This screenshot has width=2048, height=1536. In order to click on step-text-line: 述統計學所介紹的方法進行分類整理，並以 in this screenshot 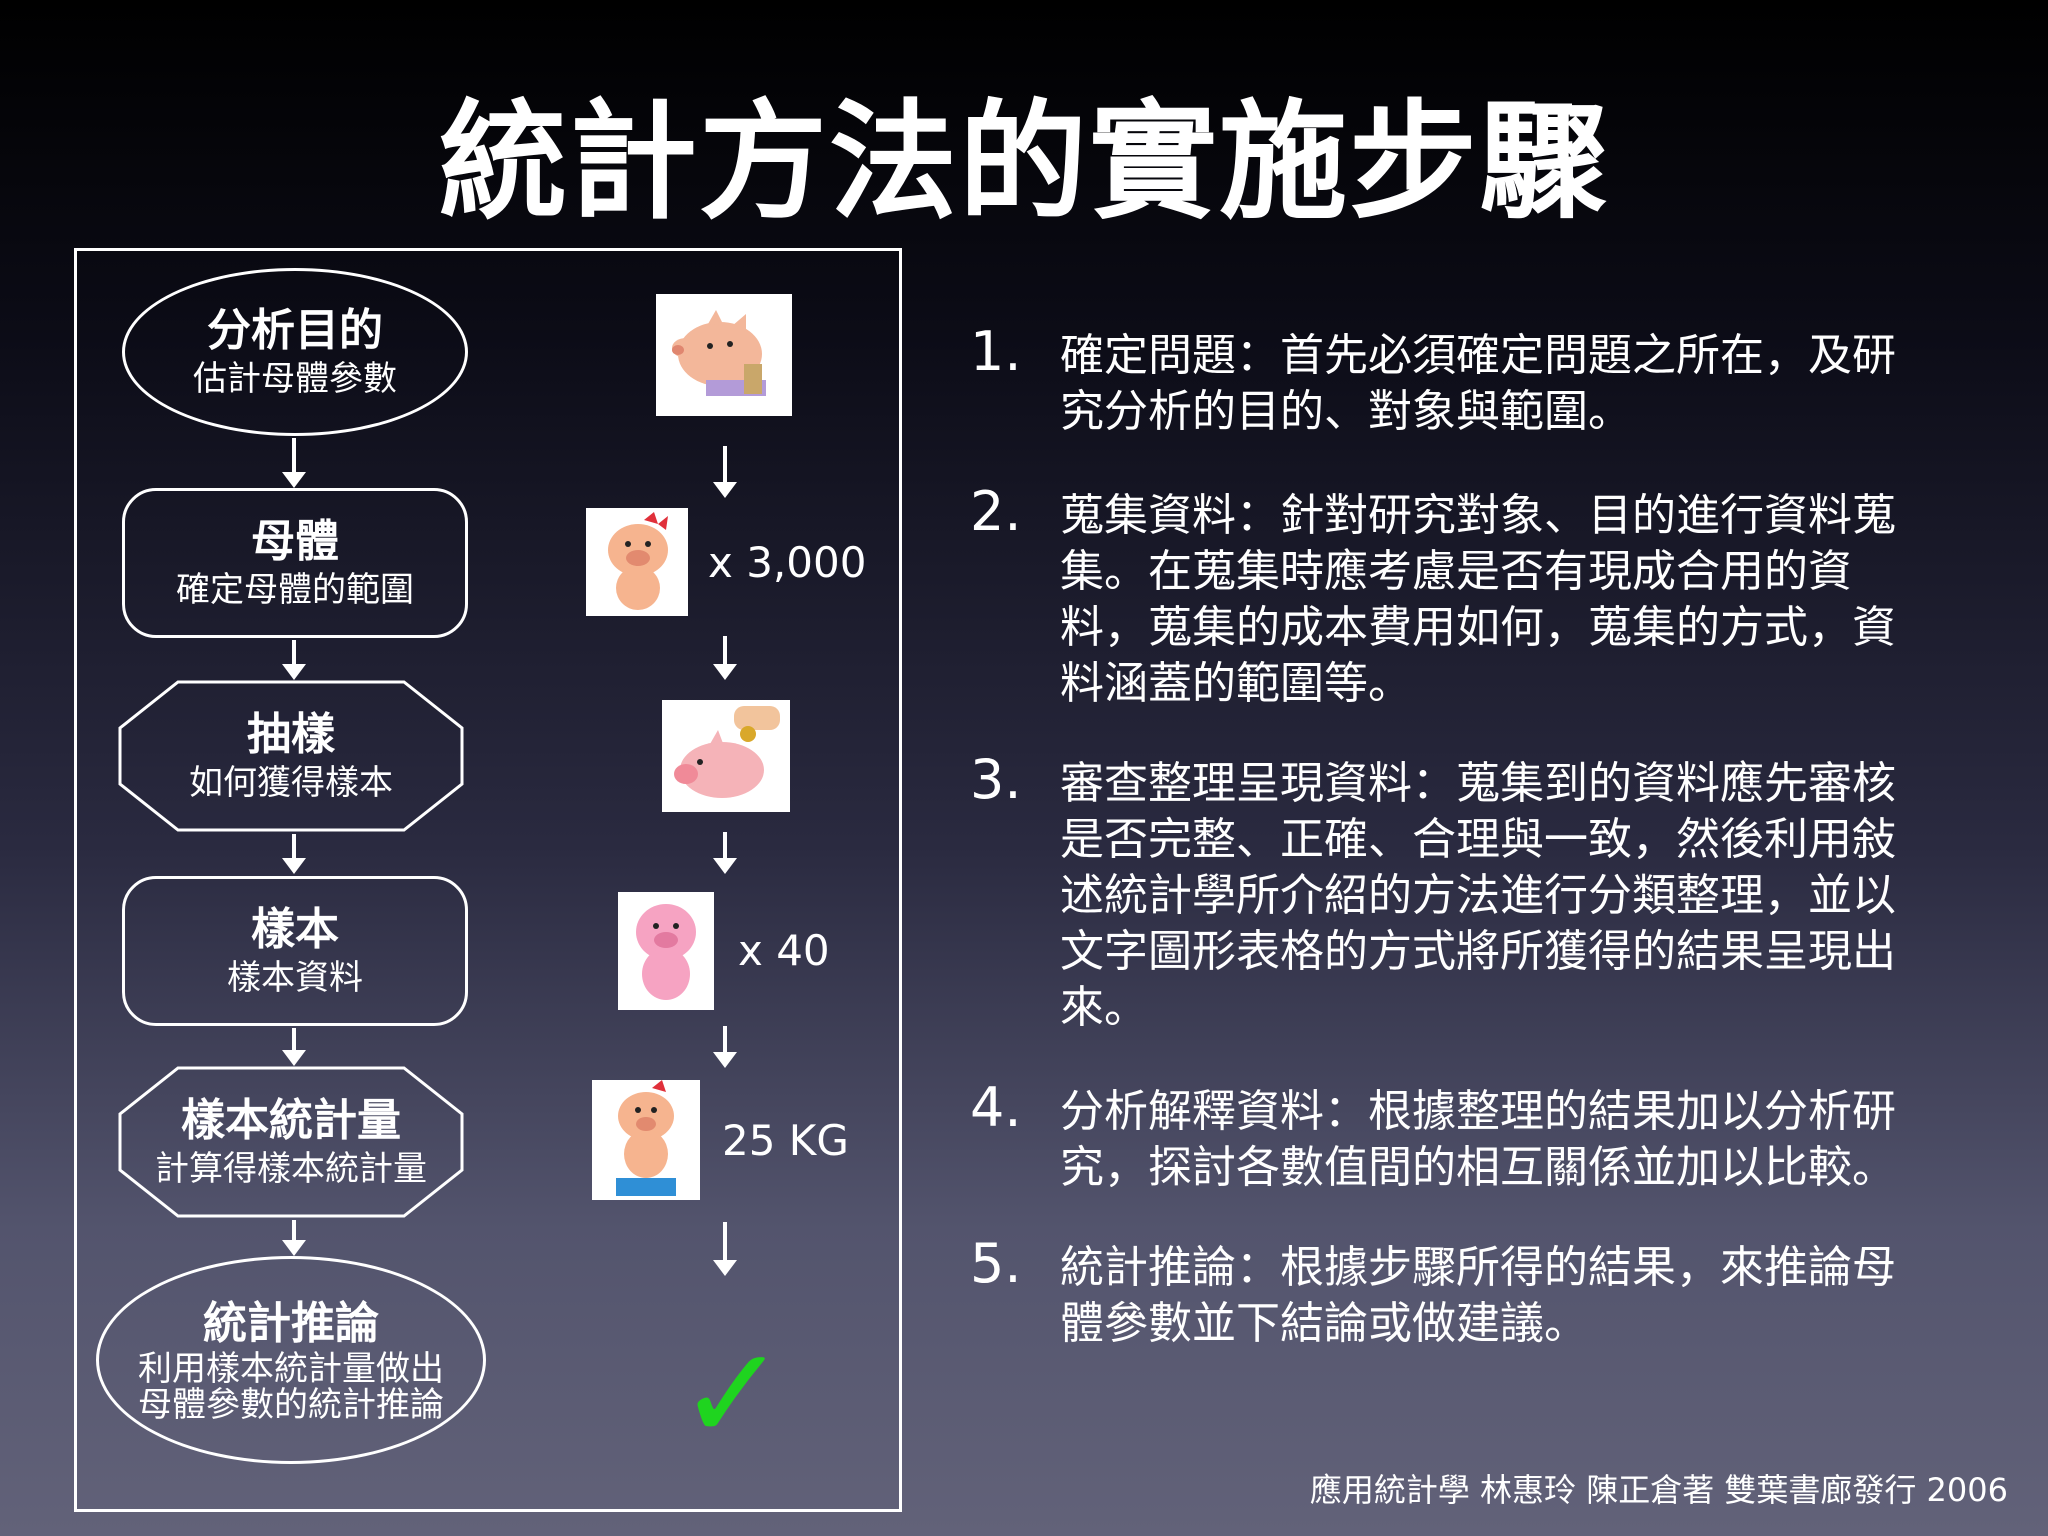, I will do `click(1478, 895)`.